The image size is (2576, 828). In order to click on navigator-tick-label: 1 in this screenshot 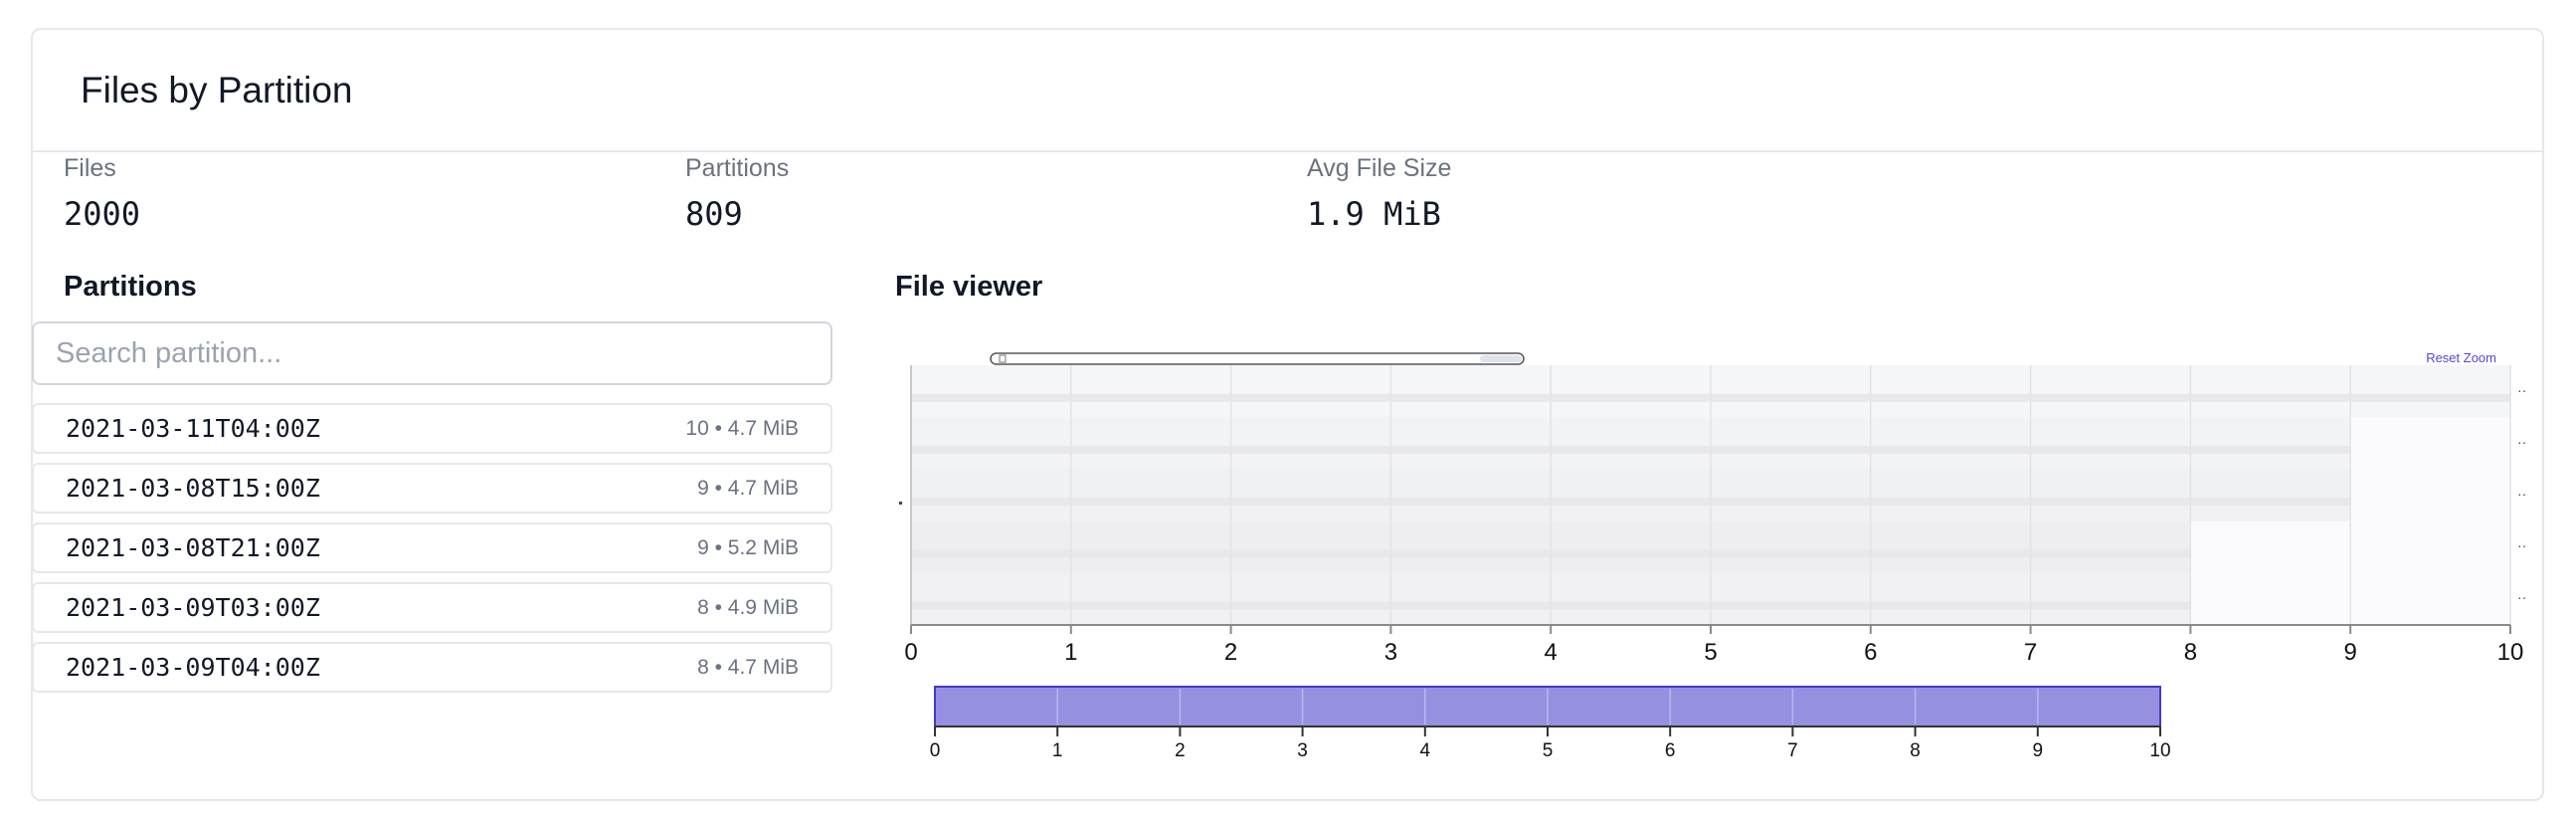, I will do `click(1057, 750)`.